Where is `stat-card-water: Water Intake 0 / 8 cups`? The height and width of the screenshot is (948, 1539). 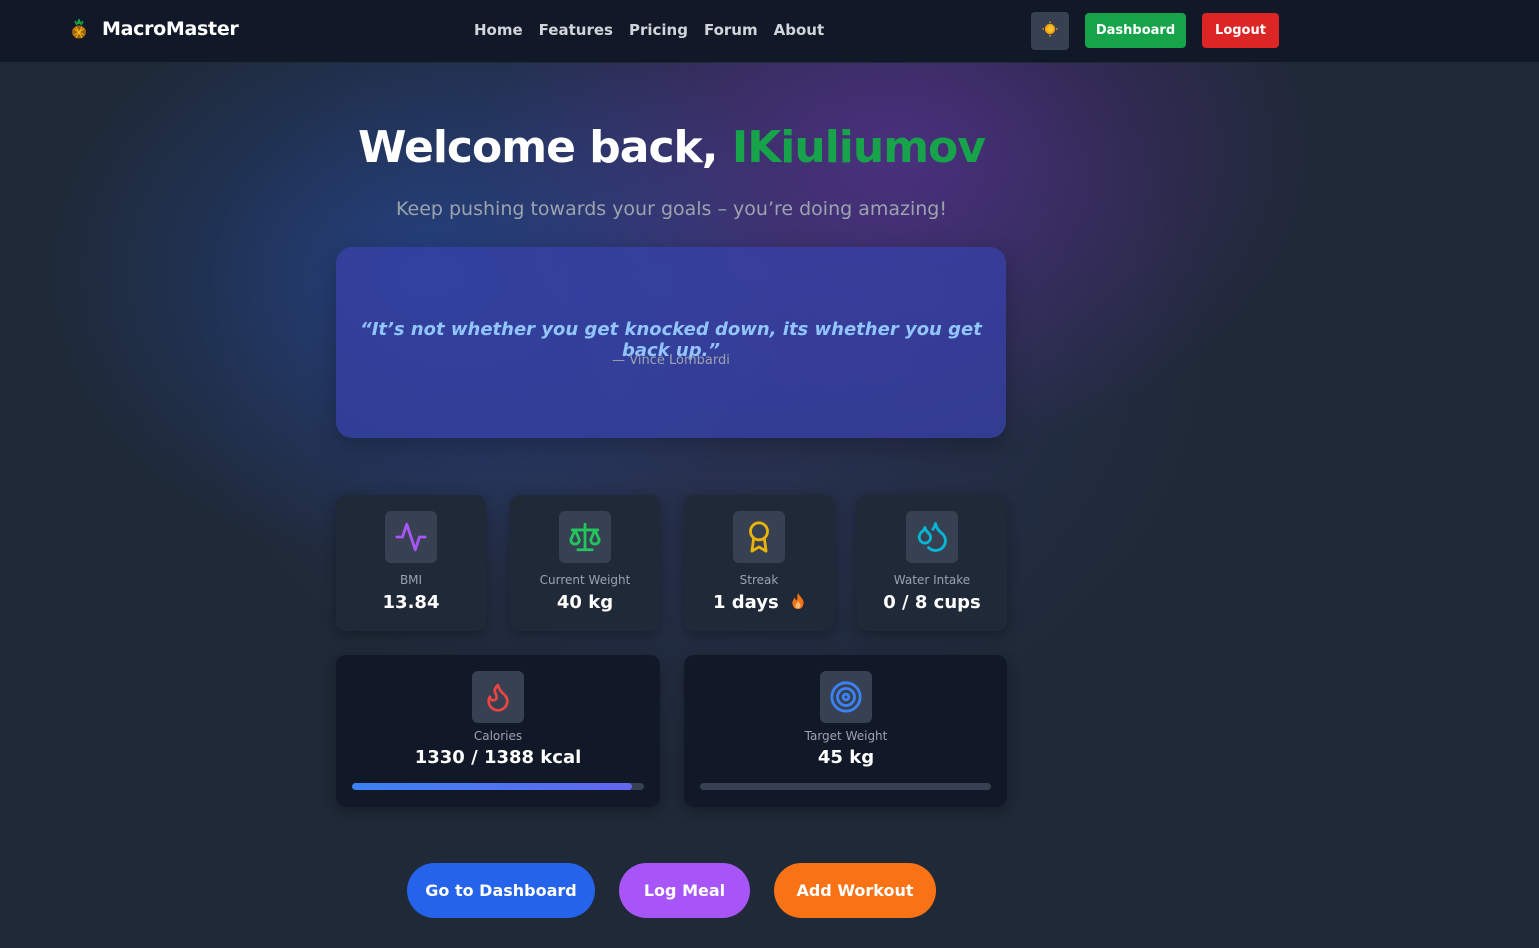 stat-card-water: Water Intake 0 / 8 cups is located at coordinates (932, 563).